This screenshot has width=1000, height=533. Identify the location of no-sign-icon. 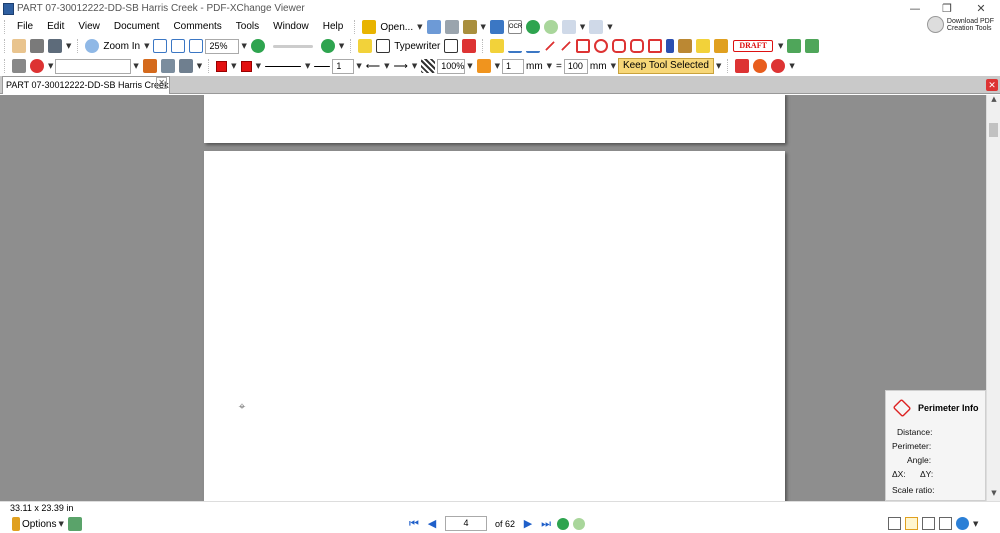
(37, 66).